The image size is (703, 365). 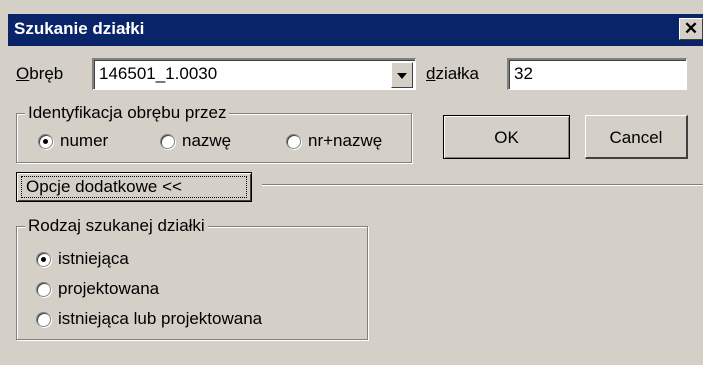 I want to click on parcel-type-group-title: Rodzaj szukanej działki, so click(x=116, y=226).